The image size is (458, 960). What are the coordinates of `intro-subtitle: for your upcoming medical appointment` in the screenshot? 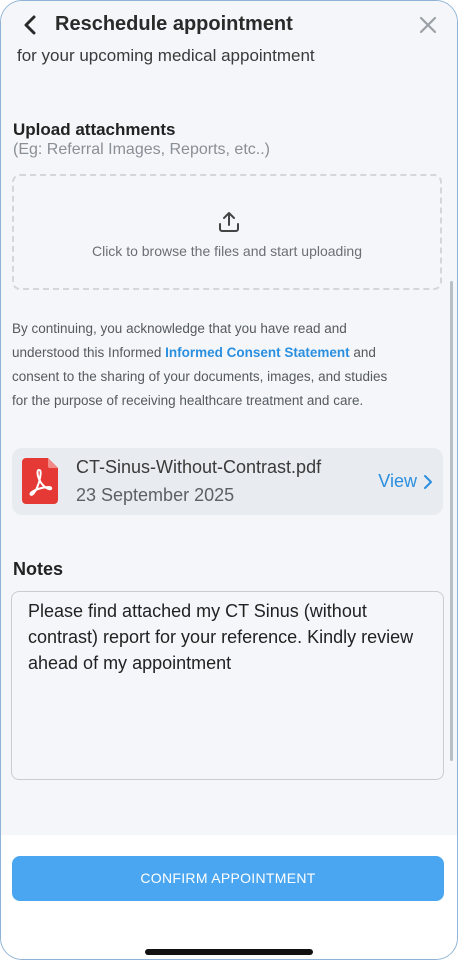 It's located at (166, 55).